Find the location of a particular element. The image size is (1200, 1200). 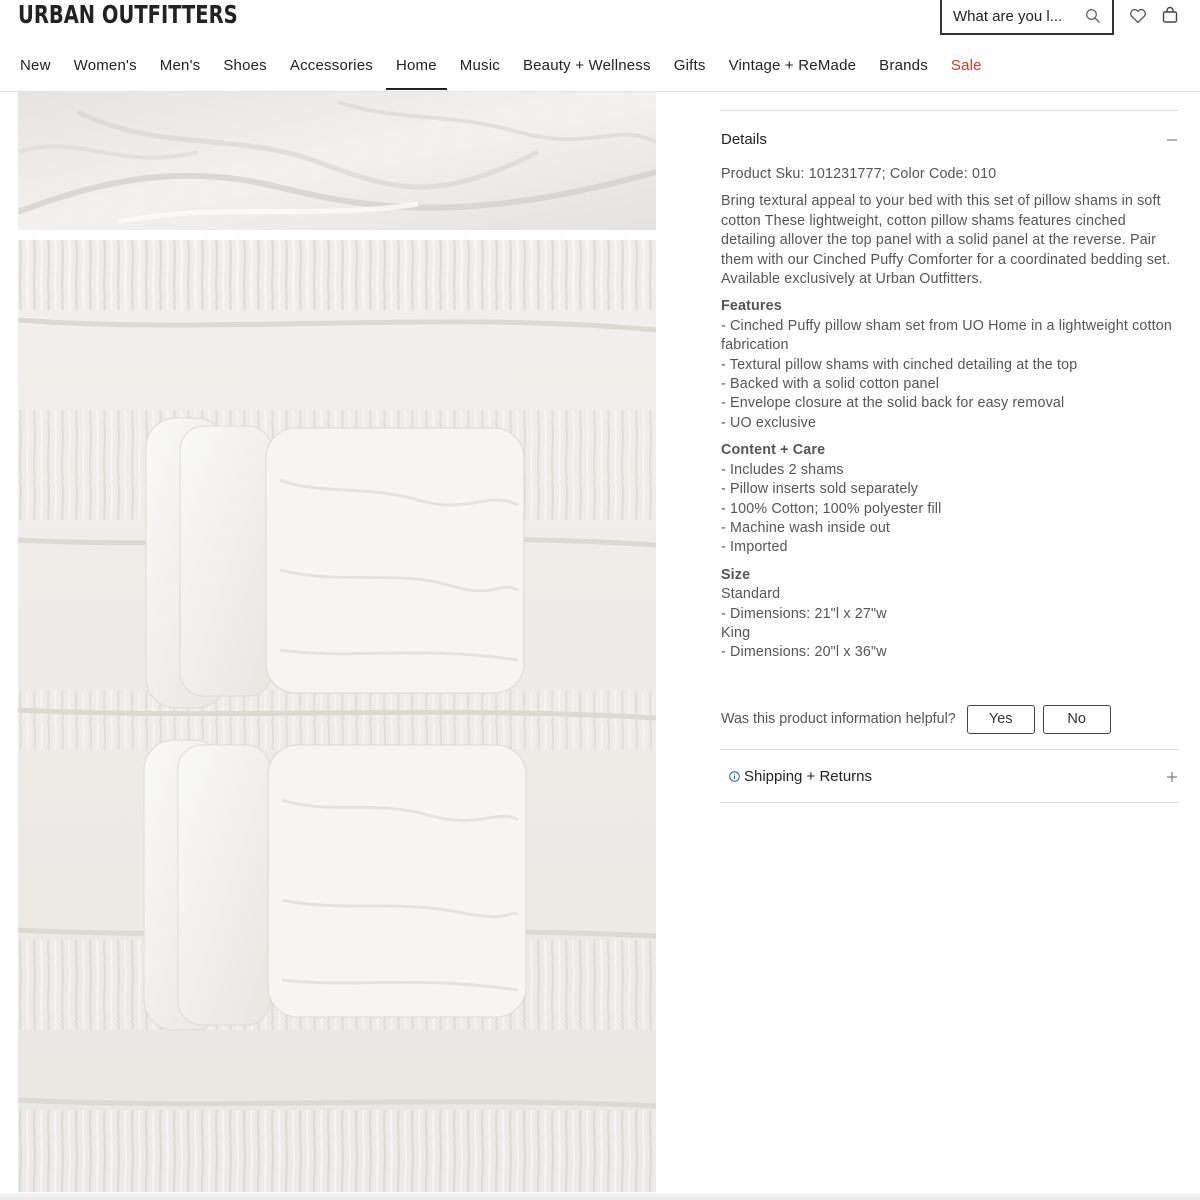

nav-item-brands: Brands is located at coordinates (903, 73).